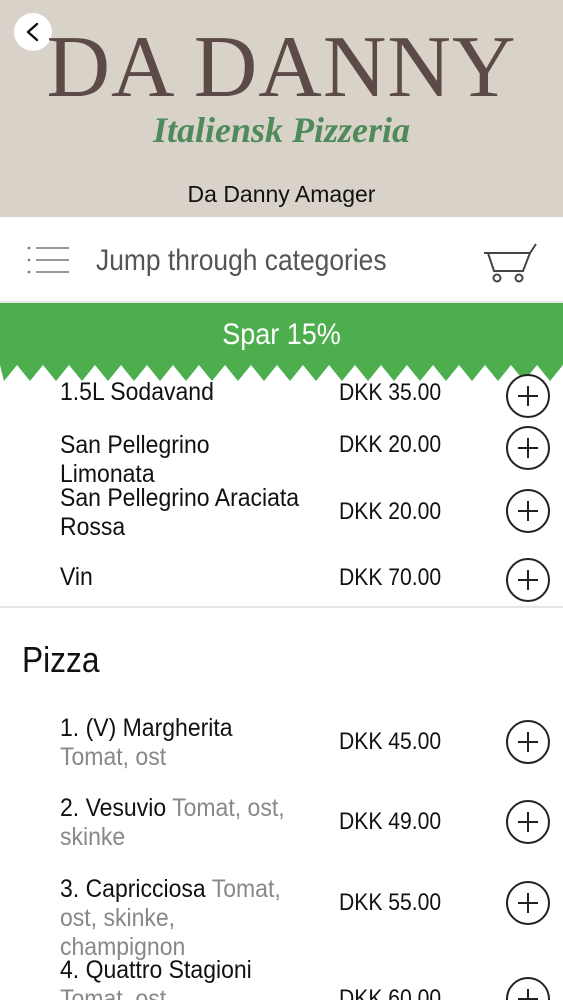 The height and width of the screenshot is (1000, 563). What do you see at coordinates (390, 392) in the screenshot?
I see `item-price: DKK 35.00` at bounding box center [390, 392].